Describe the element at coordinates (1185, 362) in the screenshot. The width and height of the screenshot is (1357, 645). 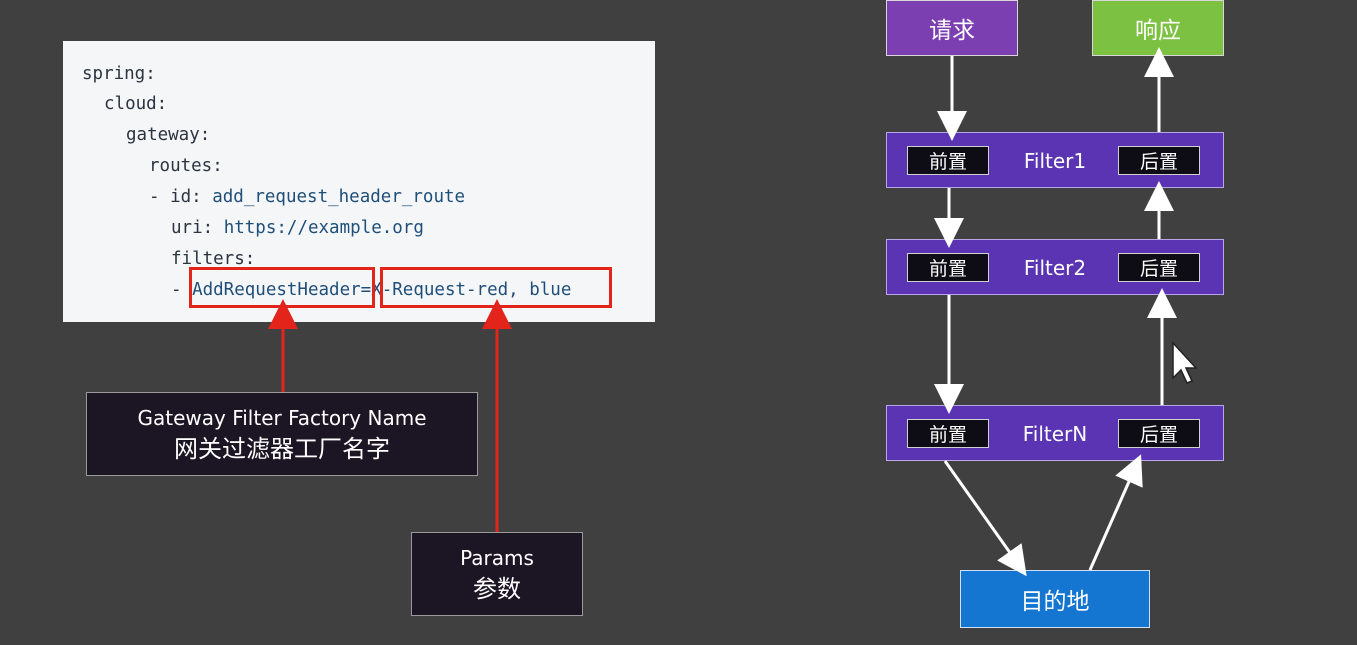
I see `cursor-icon` at that location.